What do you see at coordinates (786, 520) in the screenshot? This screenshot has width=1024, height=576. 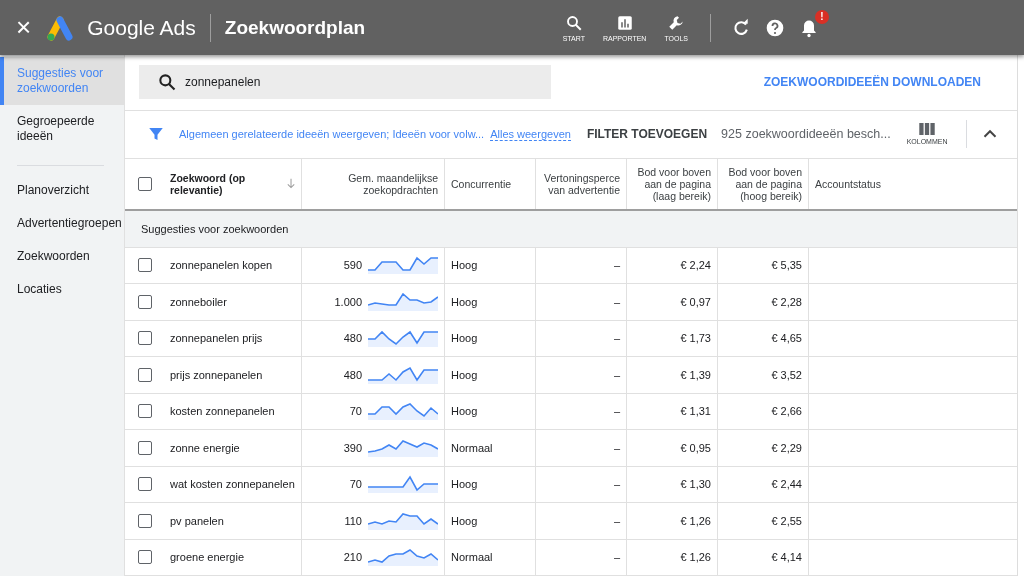 I see `table-cell: € 2,55` at bounding box center [786, 520].